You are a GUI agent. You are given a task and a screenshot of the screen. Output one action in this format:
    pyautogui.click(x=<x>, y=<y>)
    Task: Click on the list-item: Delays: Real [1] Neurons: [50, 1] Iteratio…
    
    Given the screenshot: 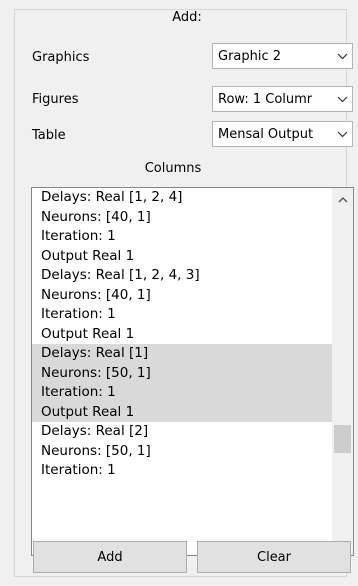 What is the action you would take?
    pyautogui.click(x=182, y=383)
    